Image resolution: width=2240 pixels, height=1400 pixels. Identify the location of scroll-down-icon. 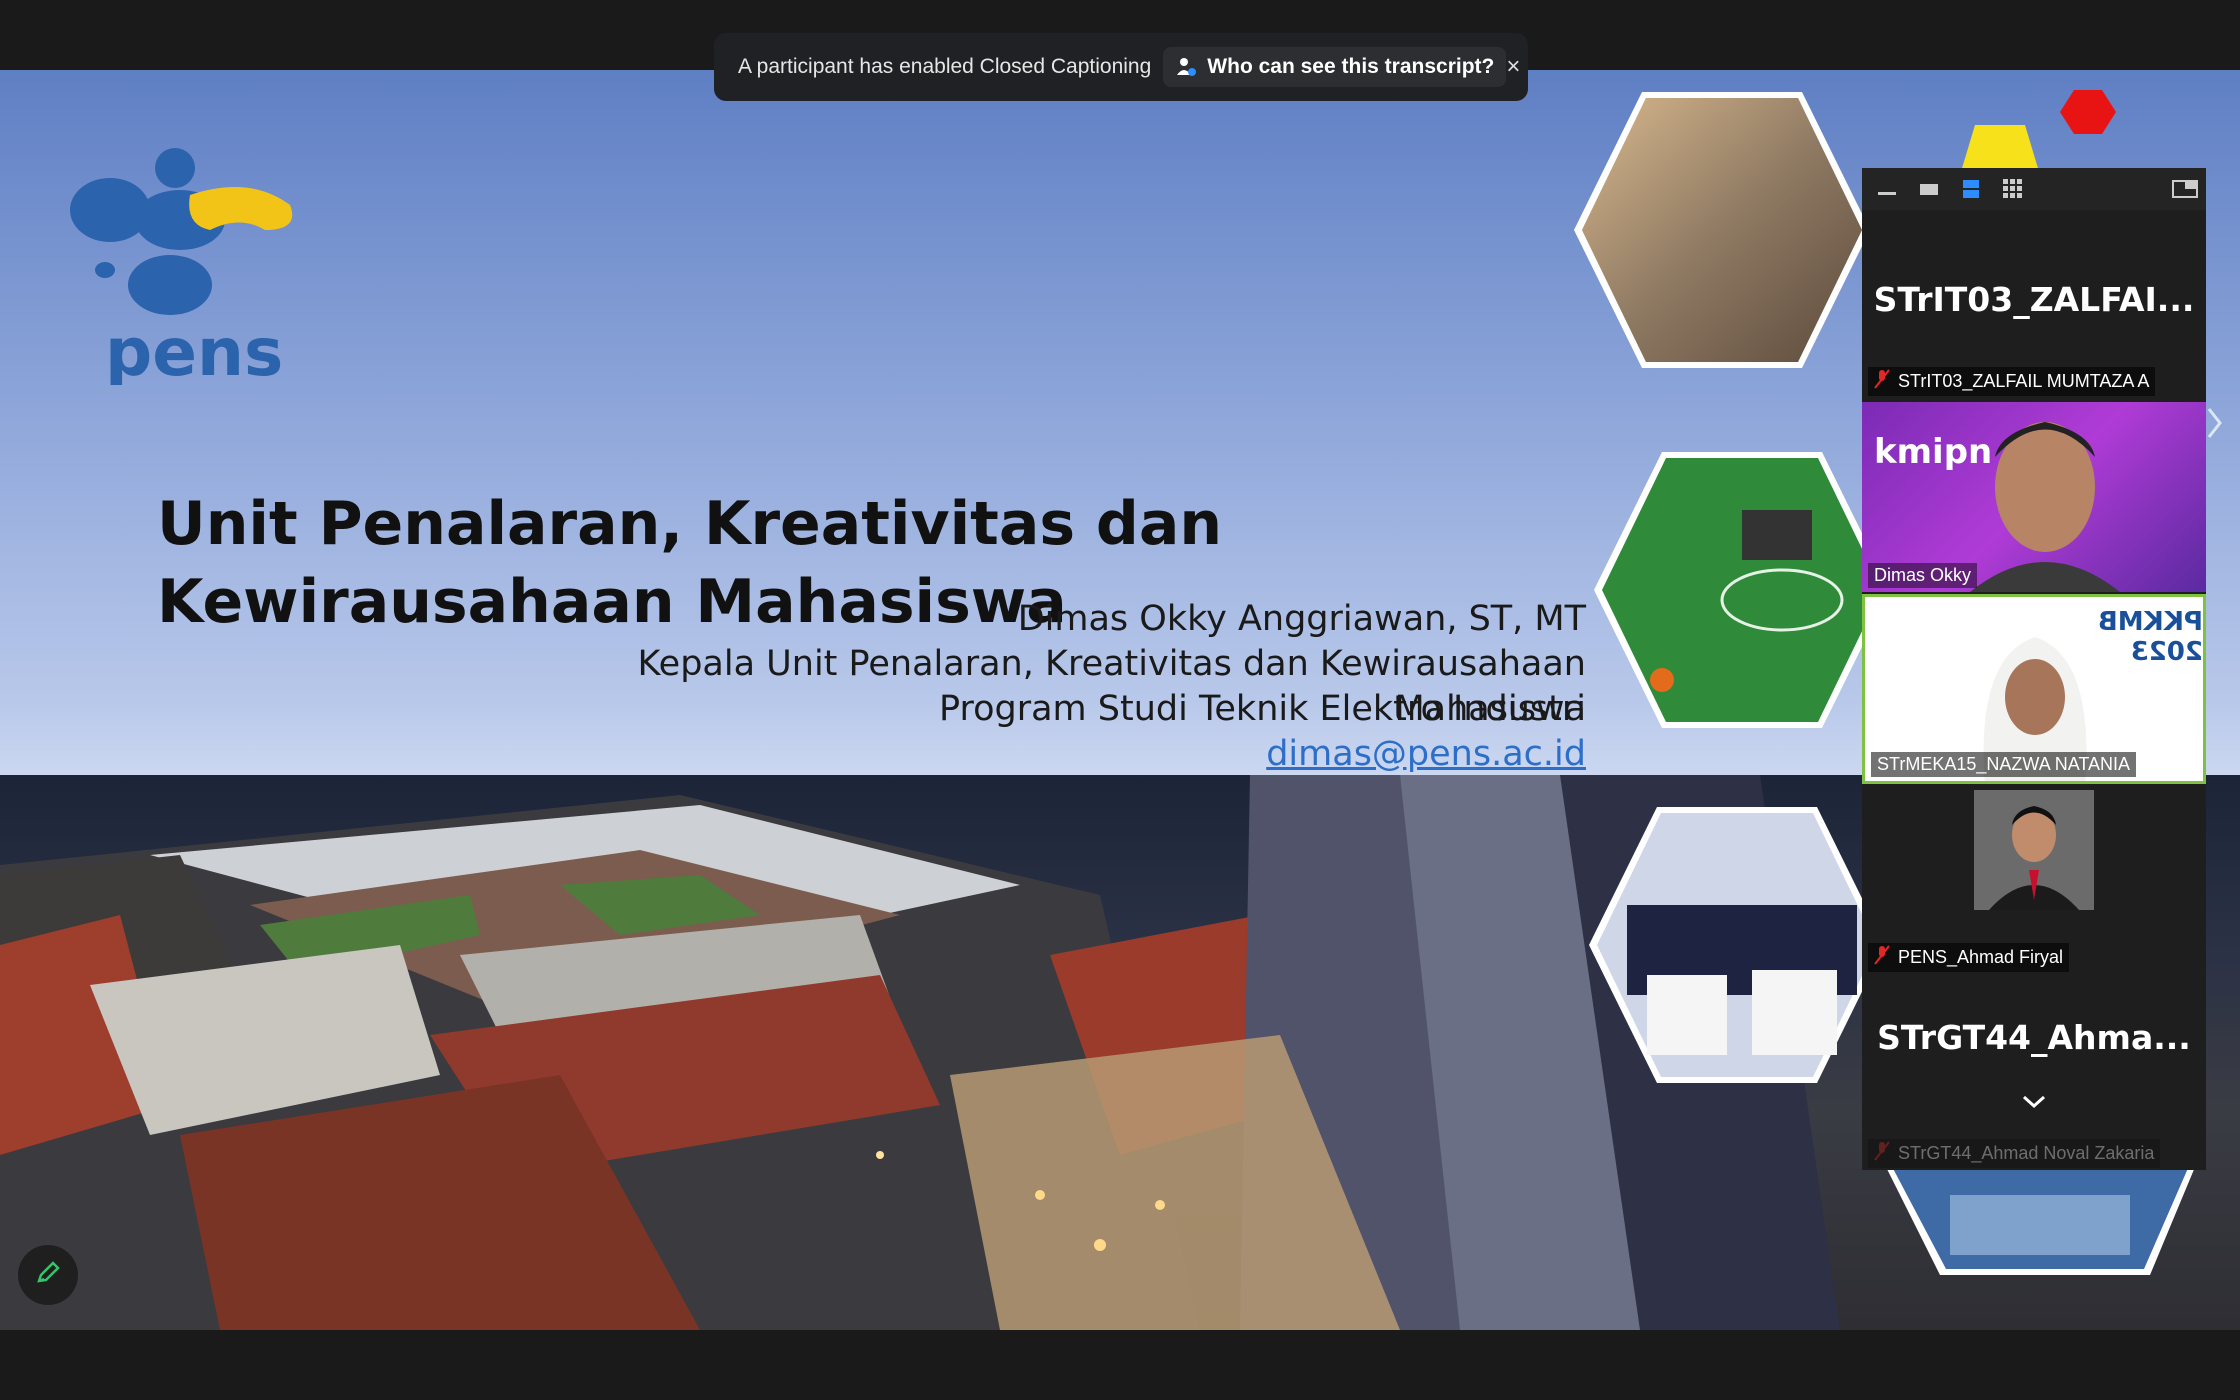
(2034, 1104).